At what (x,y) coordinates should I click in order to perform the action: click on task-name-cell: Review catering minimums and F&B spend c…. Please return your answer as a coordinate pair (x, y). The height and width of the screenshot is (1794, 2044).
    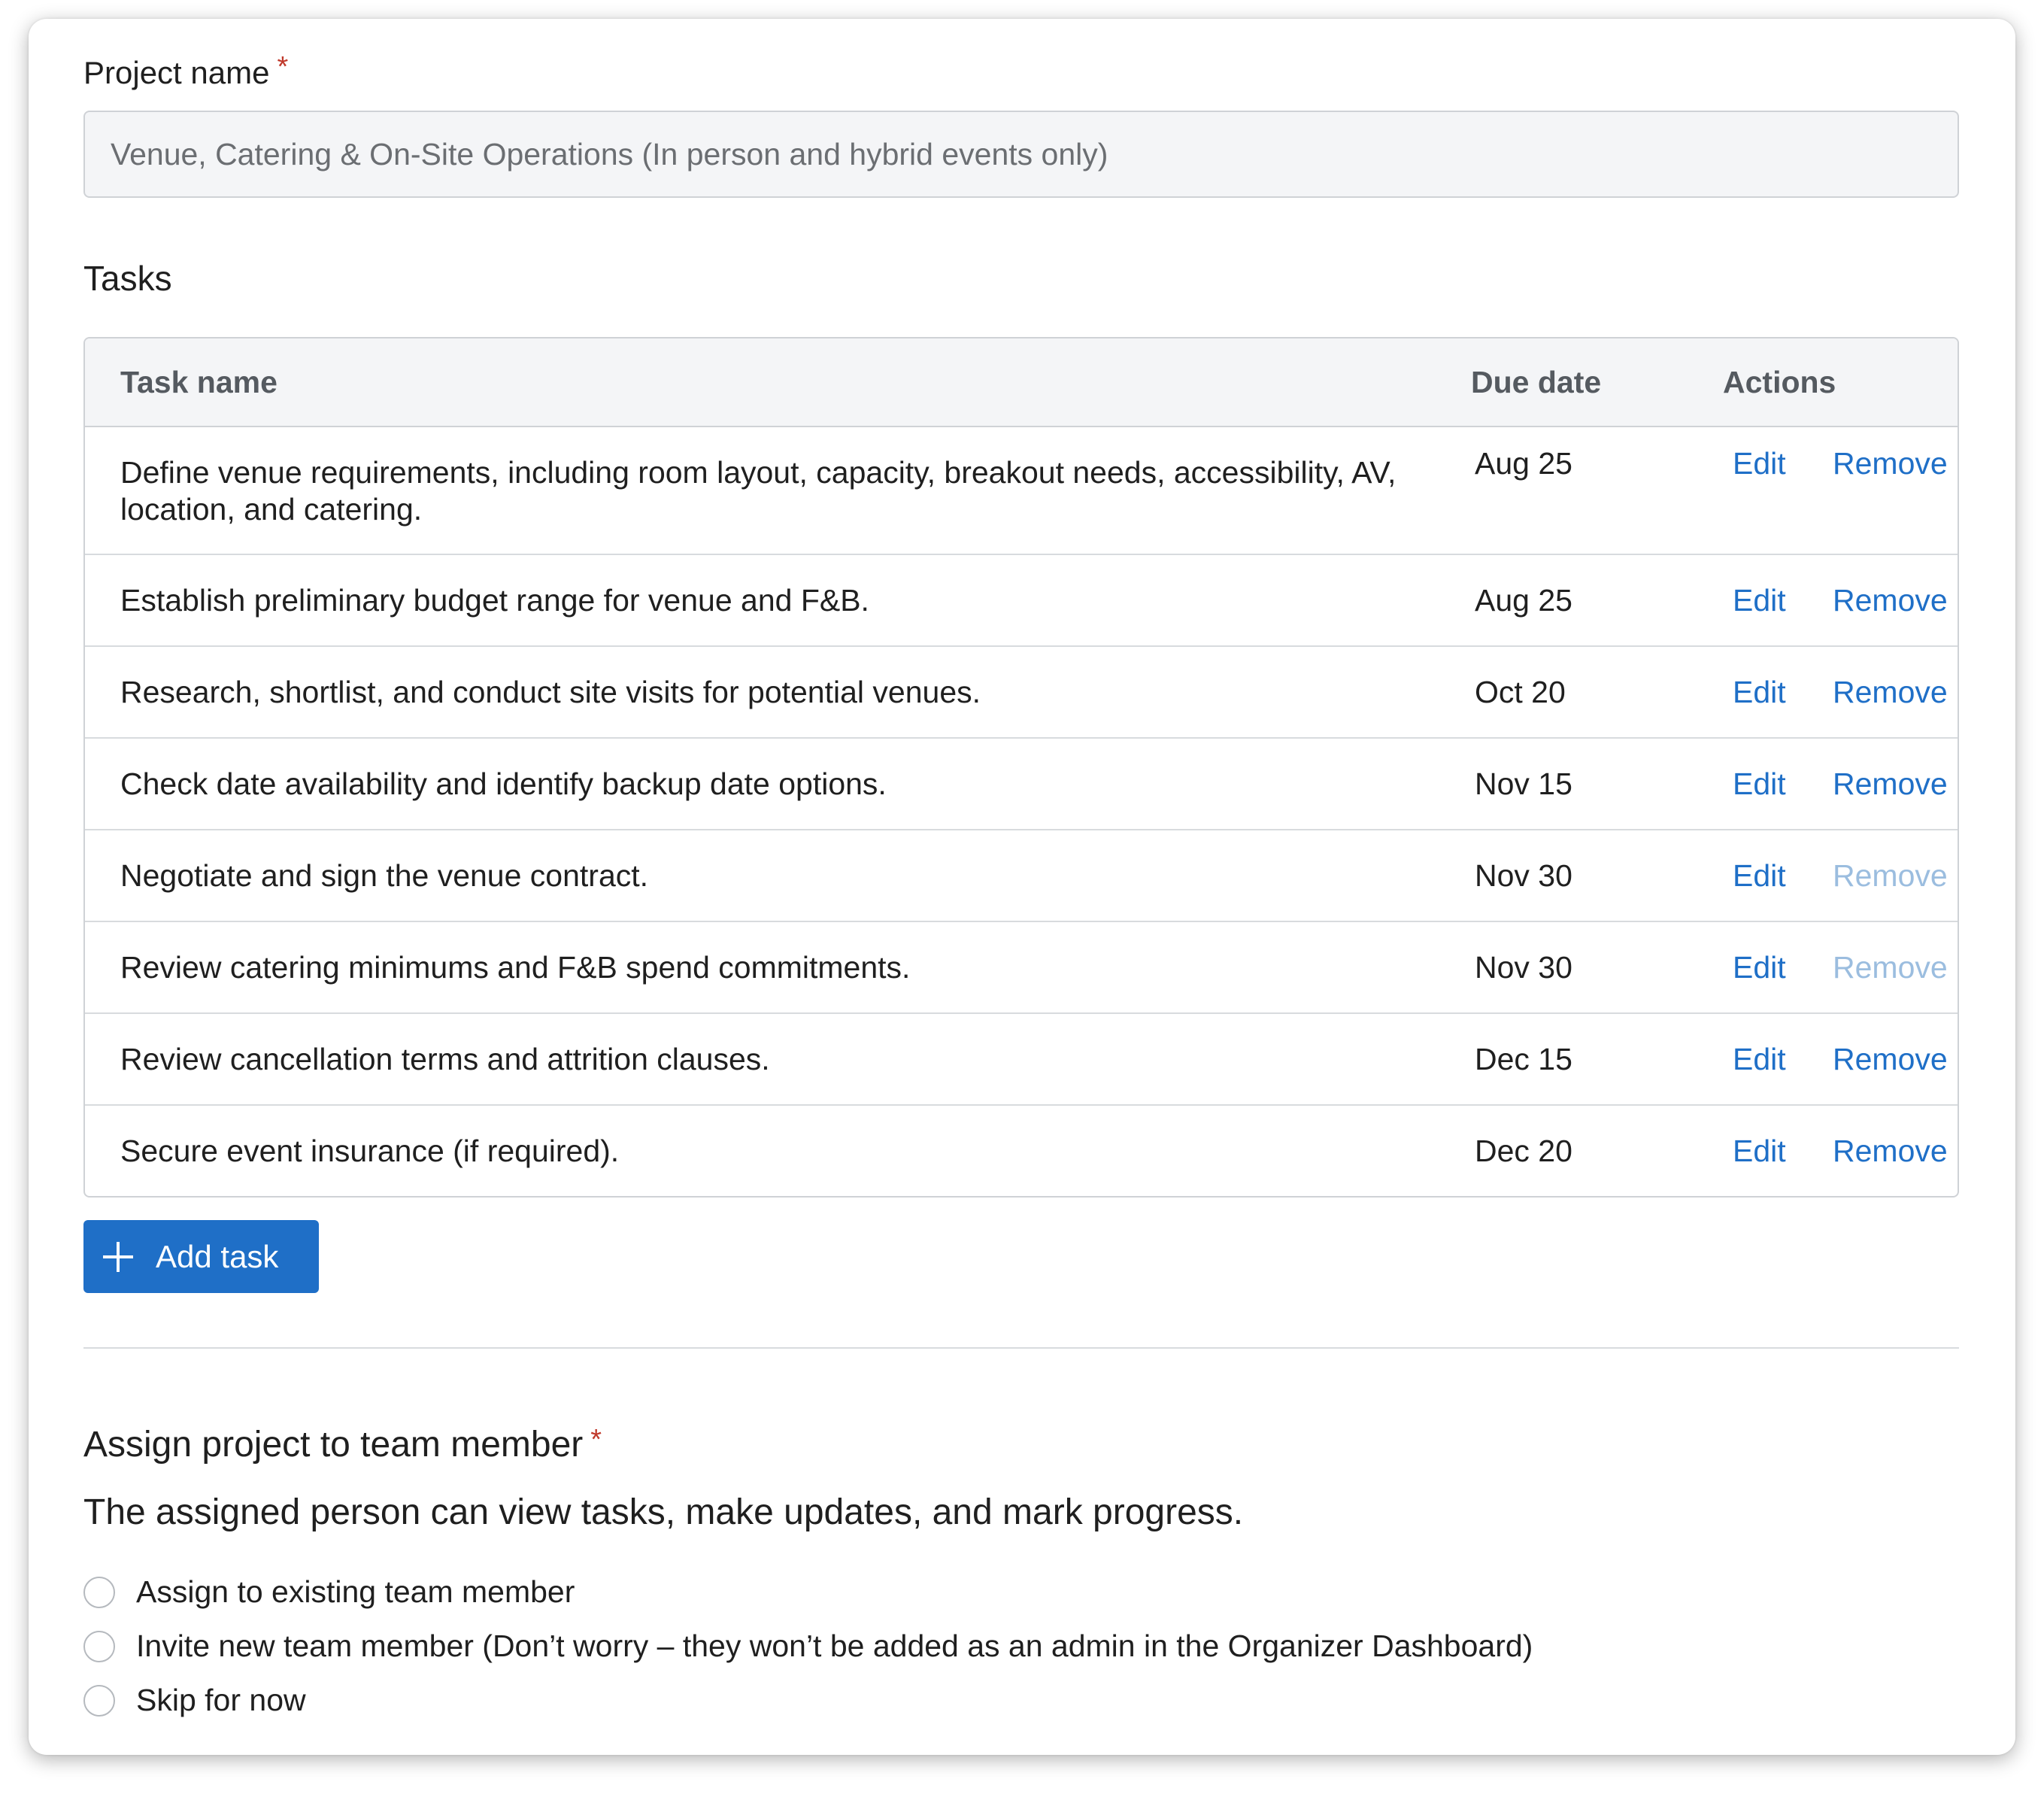
    Looking at the image, I should click on (515, 967).